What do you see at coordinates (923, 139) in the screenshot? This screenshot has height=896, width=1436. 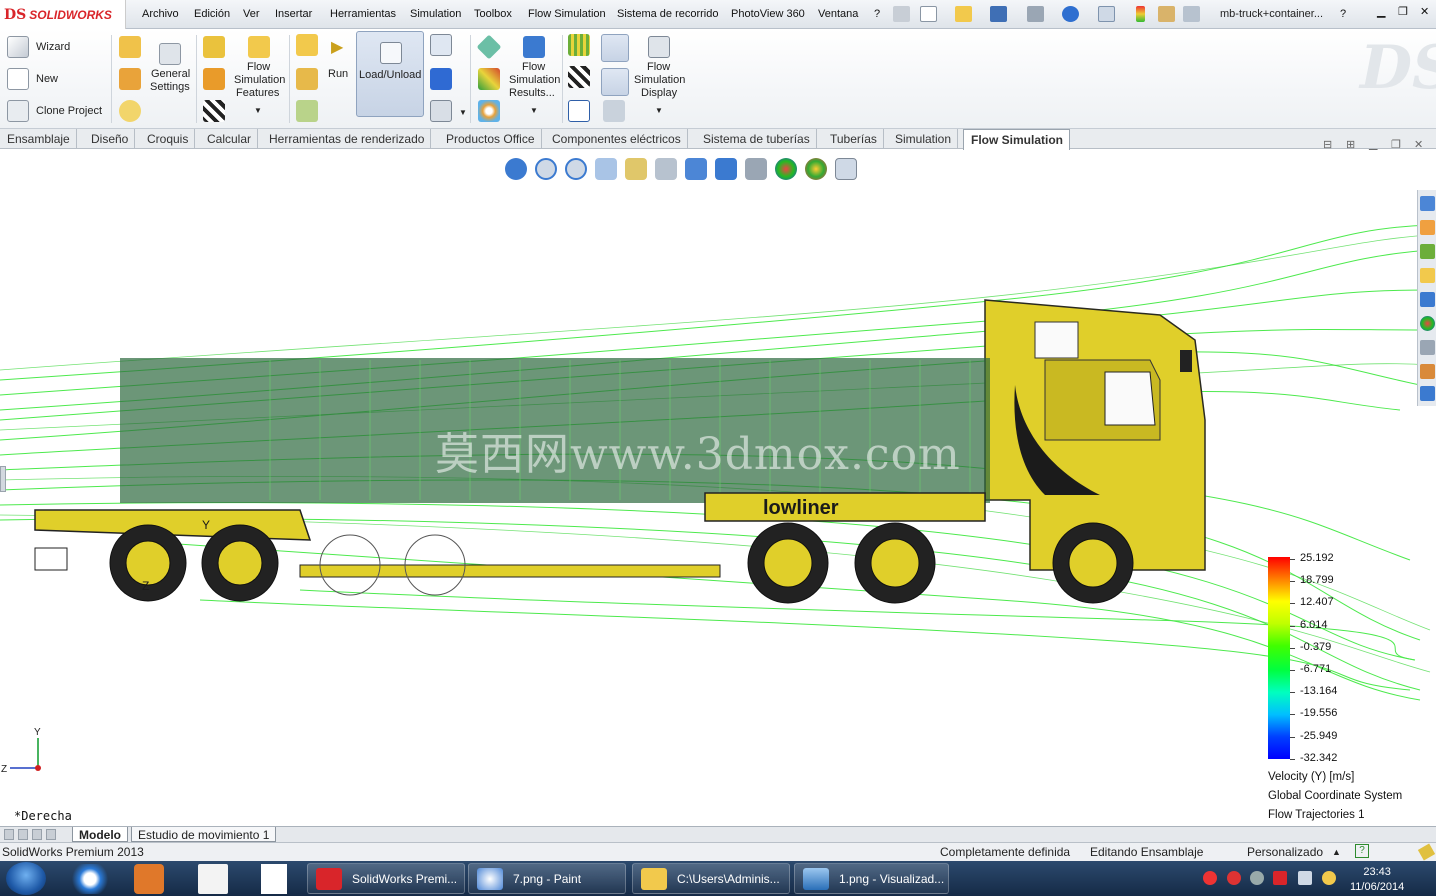 I see `tab-simulation: Simulation` at bounding box center [923, 139].